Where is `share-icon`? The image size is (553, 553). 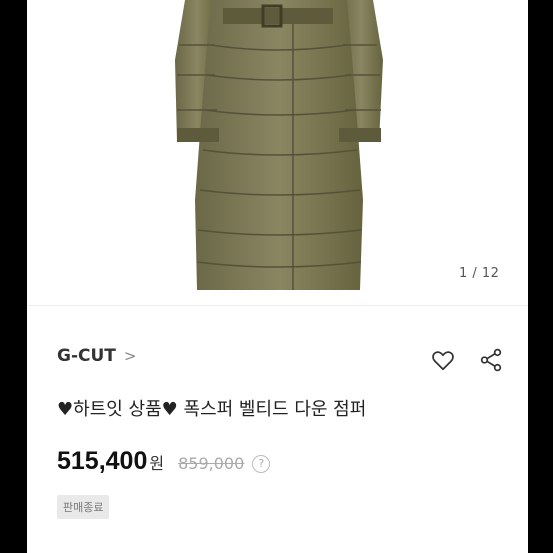 share-icon is located at coordinates (491, 360).